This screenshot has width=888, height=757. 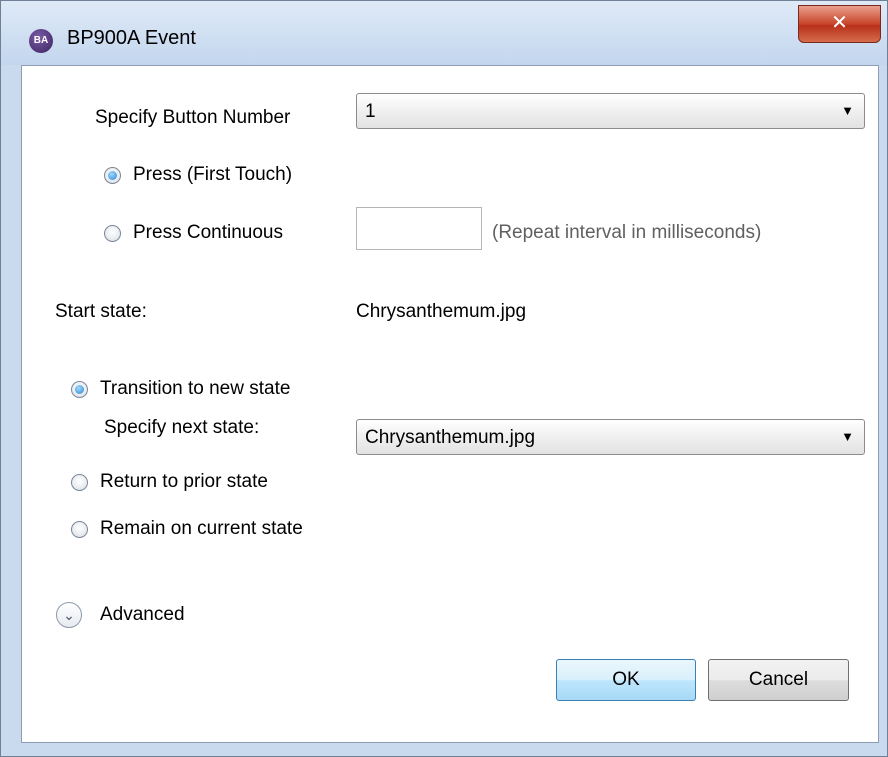 I want to click on advanced-expander-label: Advanced, so click(x=142, y=615).